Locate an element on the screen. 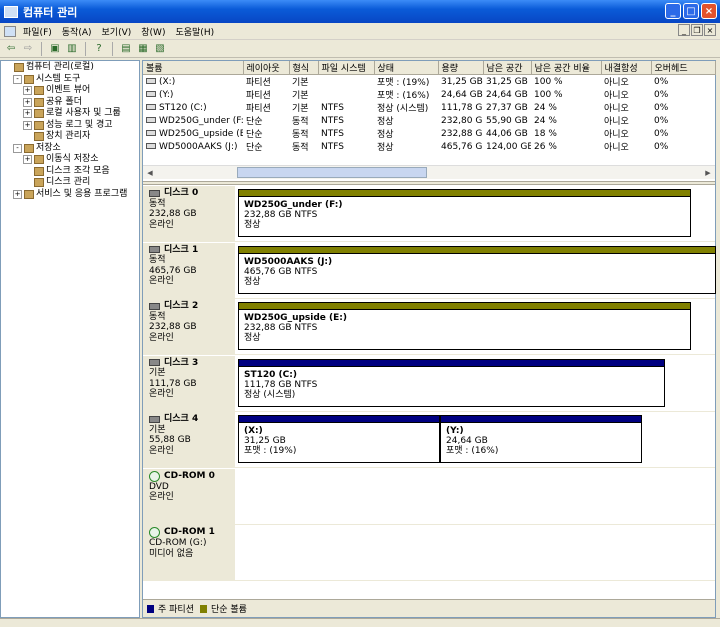 The image size is (720, 627). tree-item: 장치 관리자 is located at coordinates (70, 137).